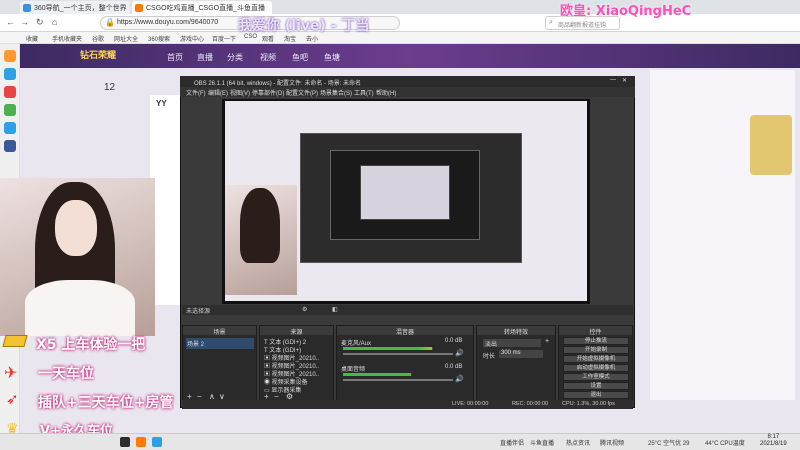  I want to click on taskbar-item: 直播伴侣, so click(512, 442).